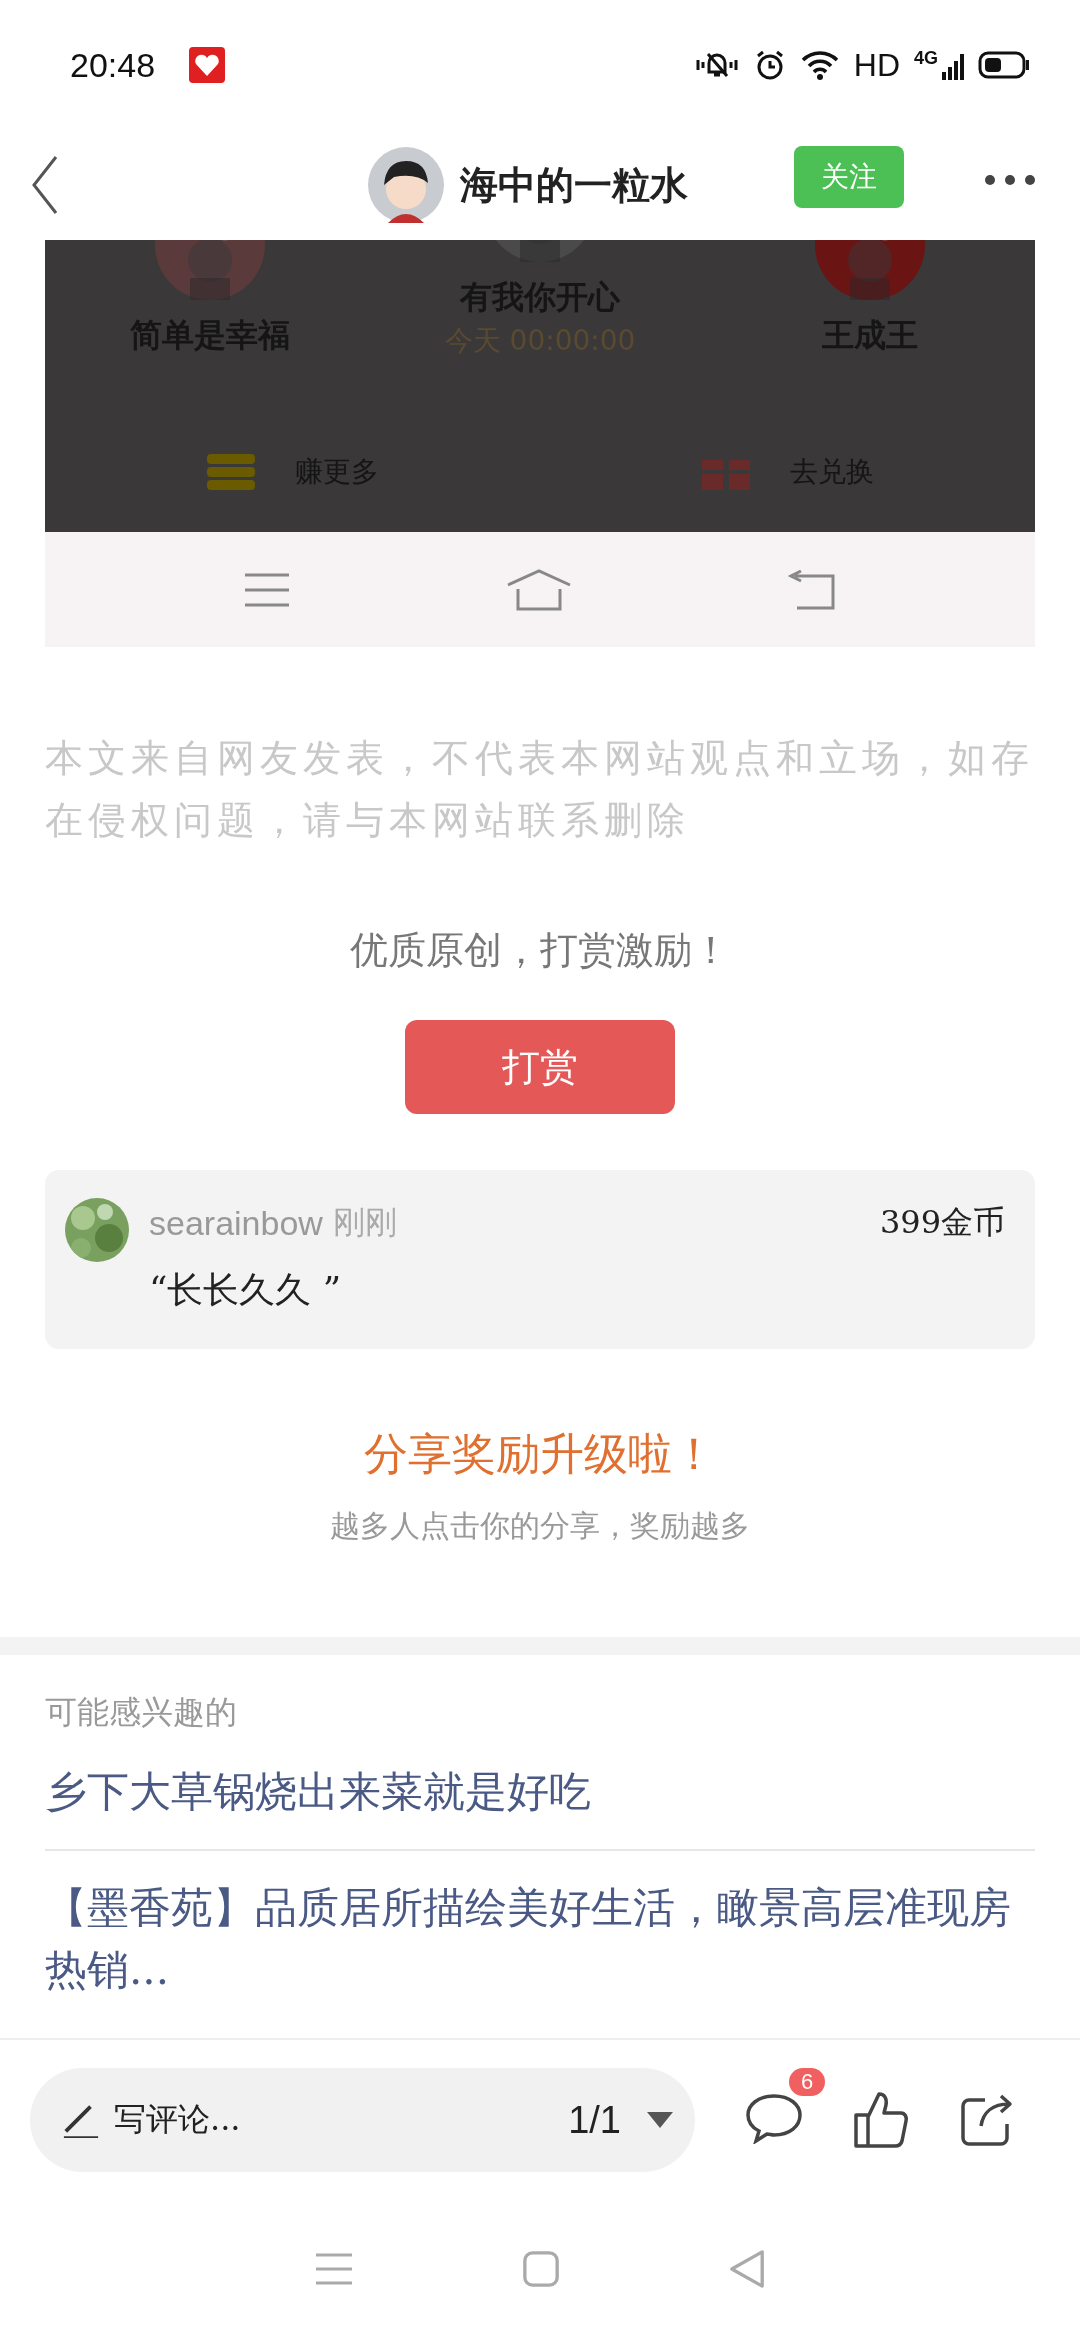 The height and width of the screenshot is (2340, 1080). Describe the element at coordinates (812, 589) in the screenshot. I see `return-icon` at that location.